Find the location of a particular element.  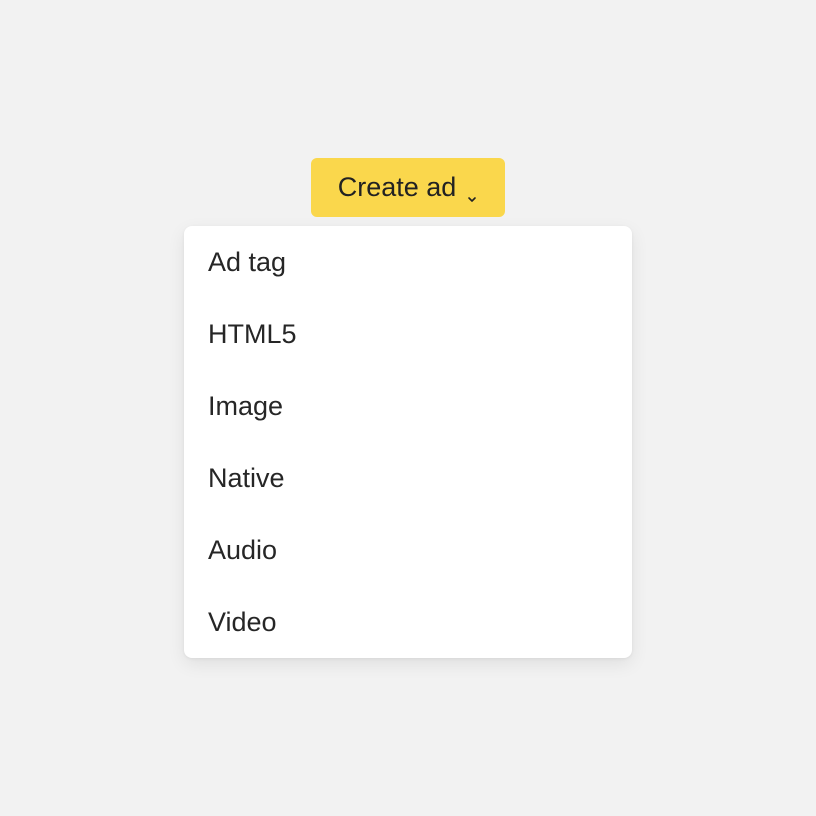

chevron-down-icon is located at coordinates (472, 191).